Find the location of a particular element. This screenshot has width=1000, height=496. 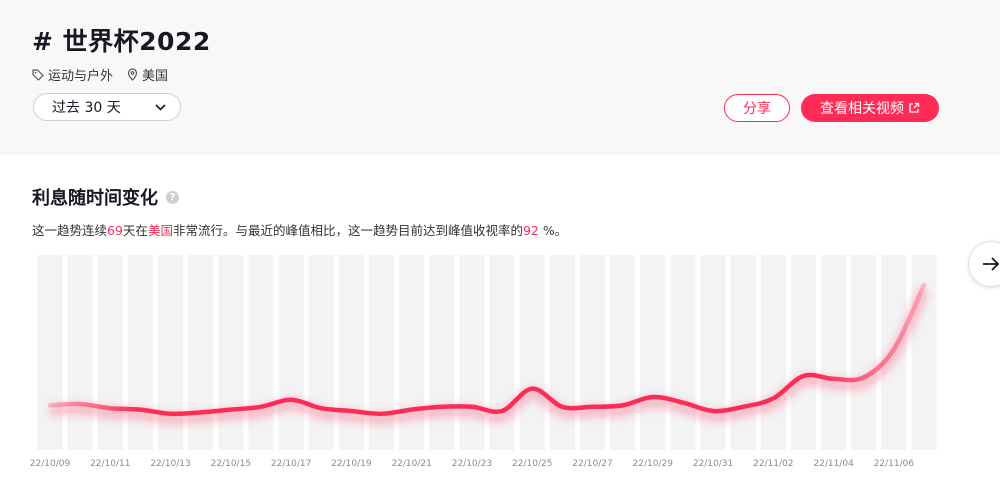

x-tick-label: 22/10/17 is located at coordinates (291, 464).